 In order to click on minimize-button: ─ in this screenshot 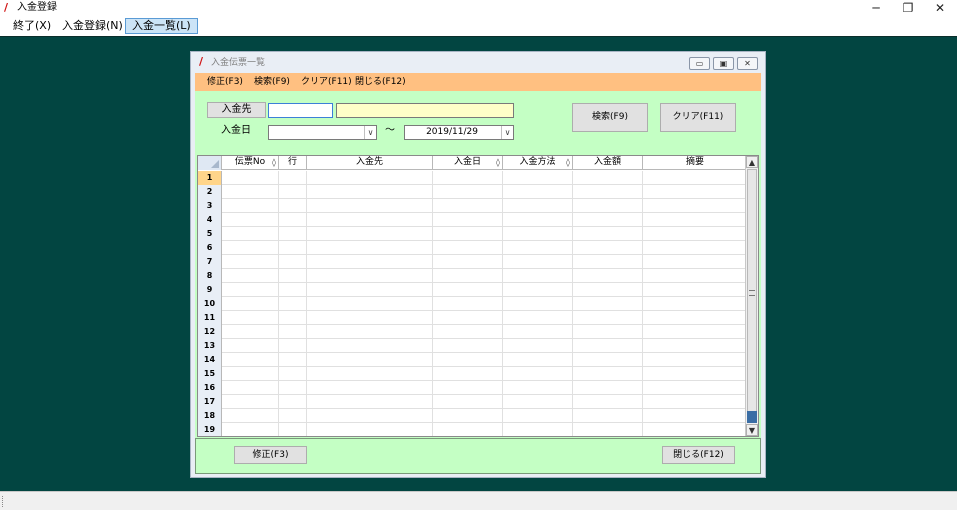, I will do `click(876, 8)`.